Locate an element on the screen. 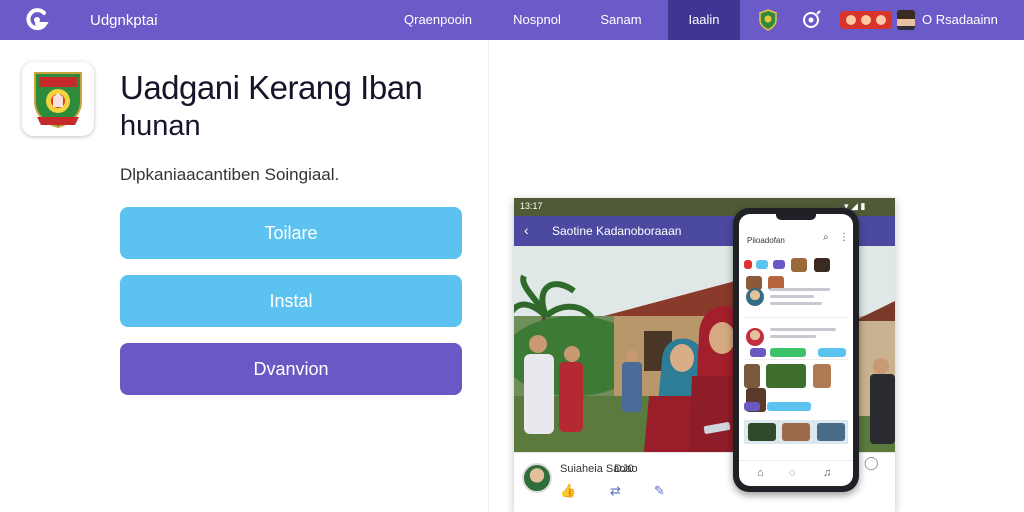 Image resolution: width=1024 pixels, height=512 pixels. phone-notch is located at coordinates (796, 217).